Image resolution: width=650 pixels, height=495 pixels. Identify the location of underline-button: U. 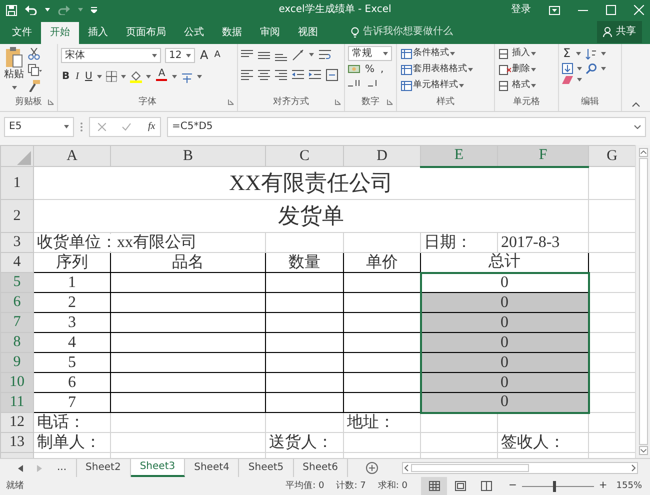
(89, 76).